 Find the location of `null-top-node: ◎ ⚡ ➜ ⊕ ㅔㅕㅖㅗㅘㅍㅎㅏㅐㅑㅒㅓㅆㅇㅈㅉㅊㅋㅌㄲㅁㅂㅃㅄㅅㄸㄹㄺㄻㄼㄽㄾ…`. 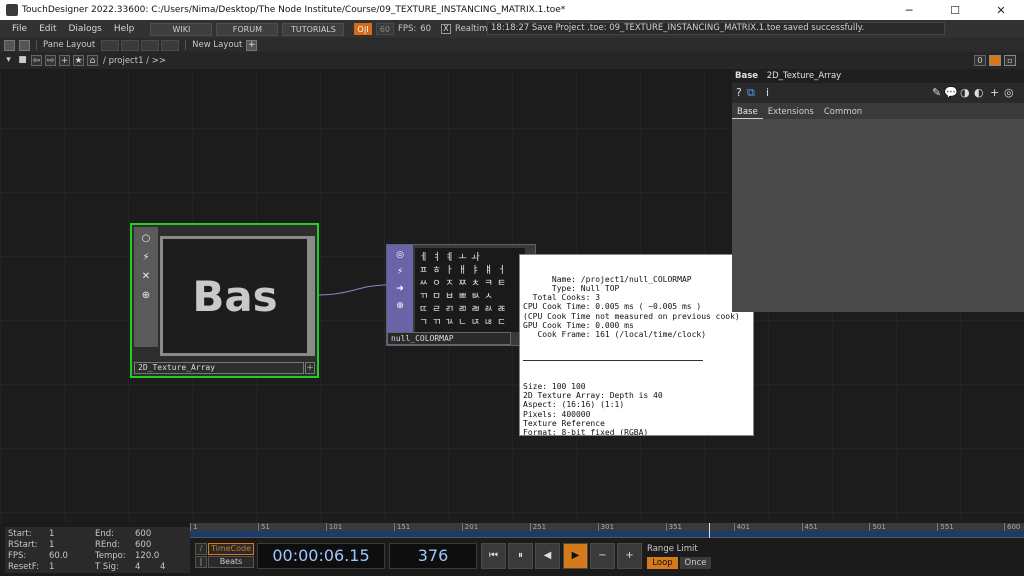

null-top-node: ◎ ⚡ ➜ ⊕ ㅔㅕㅖㅗㅘㅍㅎㅏㅐㅑㅒㅓㅆㅇㅈㅉㅊㅋㅌㄲㅁㅂㅃㅄㅅㄸㄹㄺㄻㄼㄽㄾ… is located at coordinates (461, 295).